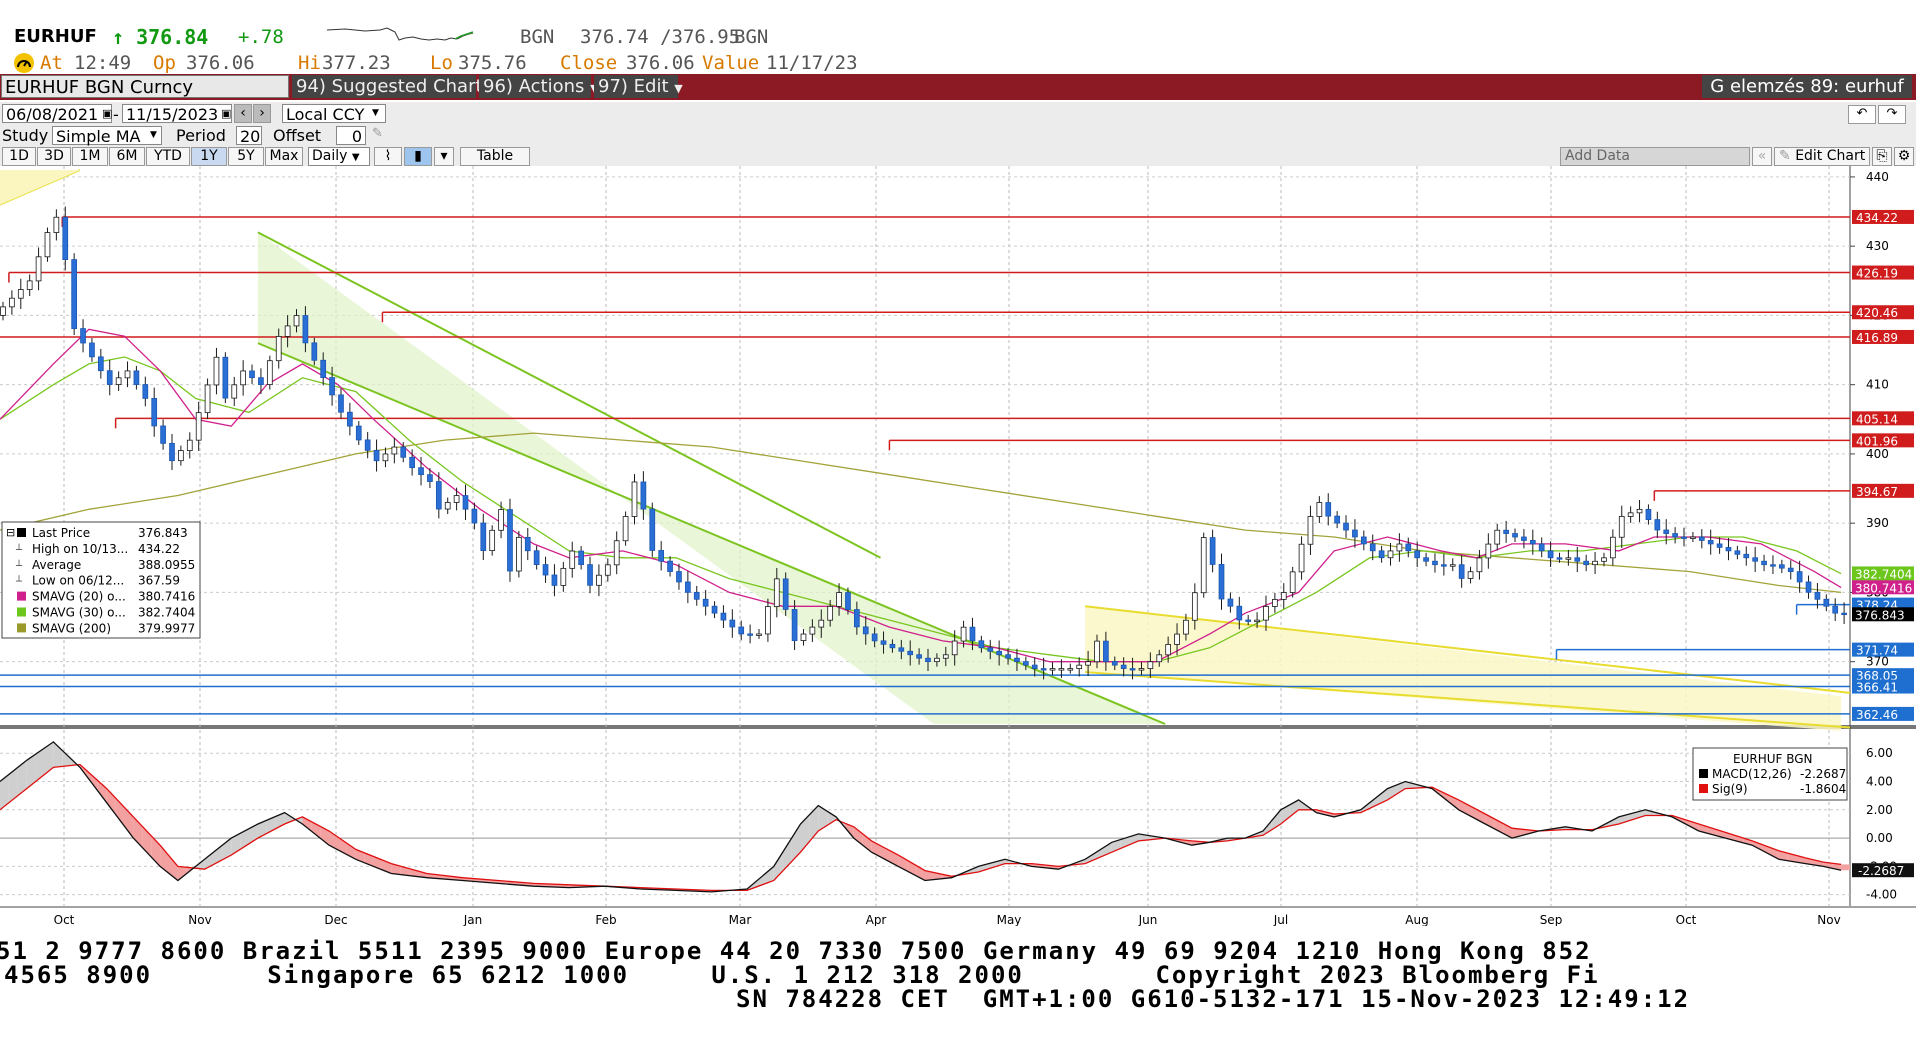  What do you see at coordinates (334, 114) in the screenshot?
I see `currency-select: Local CCY` at bounding box center [334, 114].